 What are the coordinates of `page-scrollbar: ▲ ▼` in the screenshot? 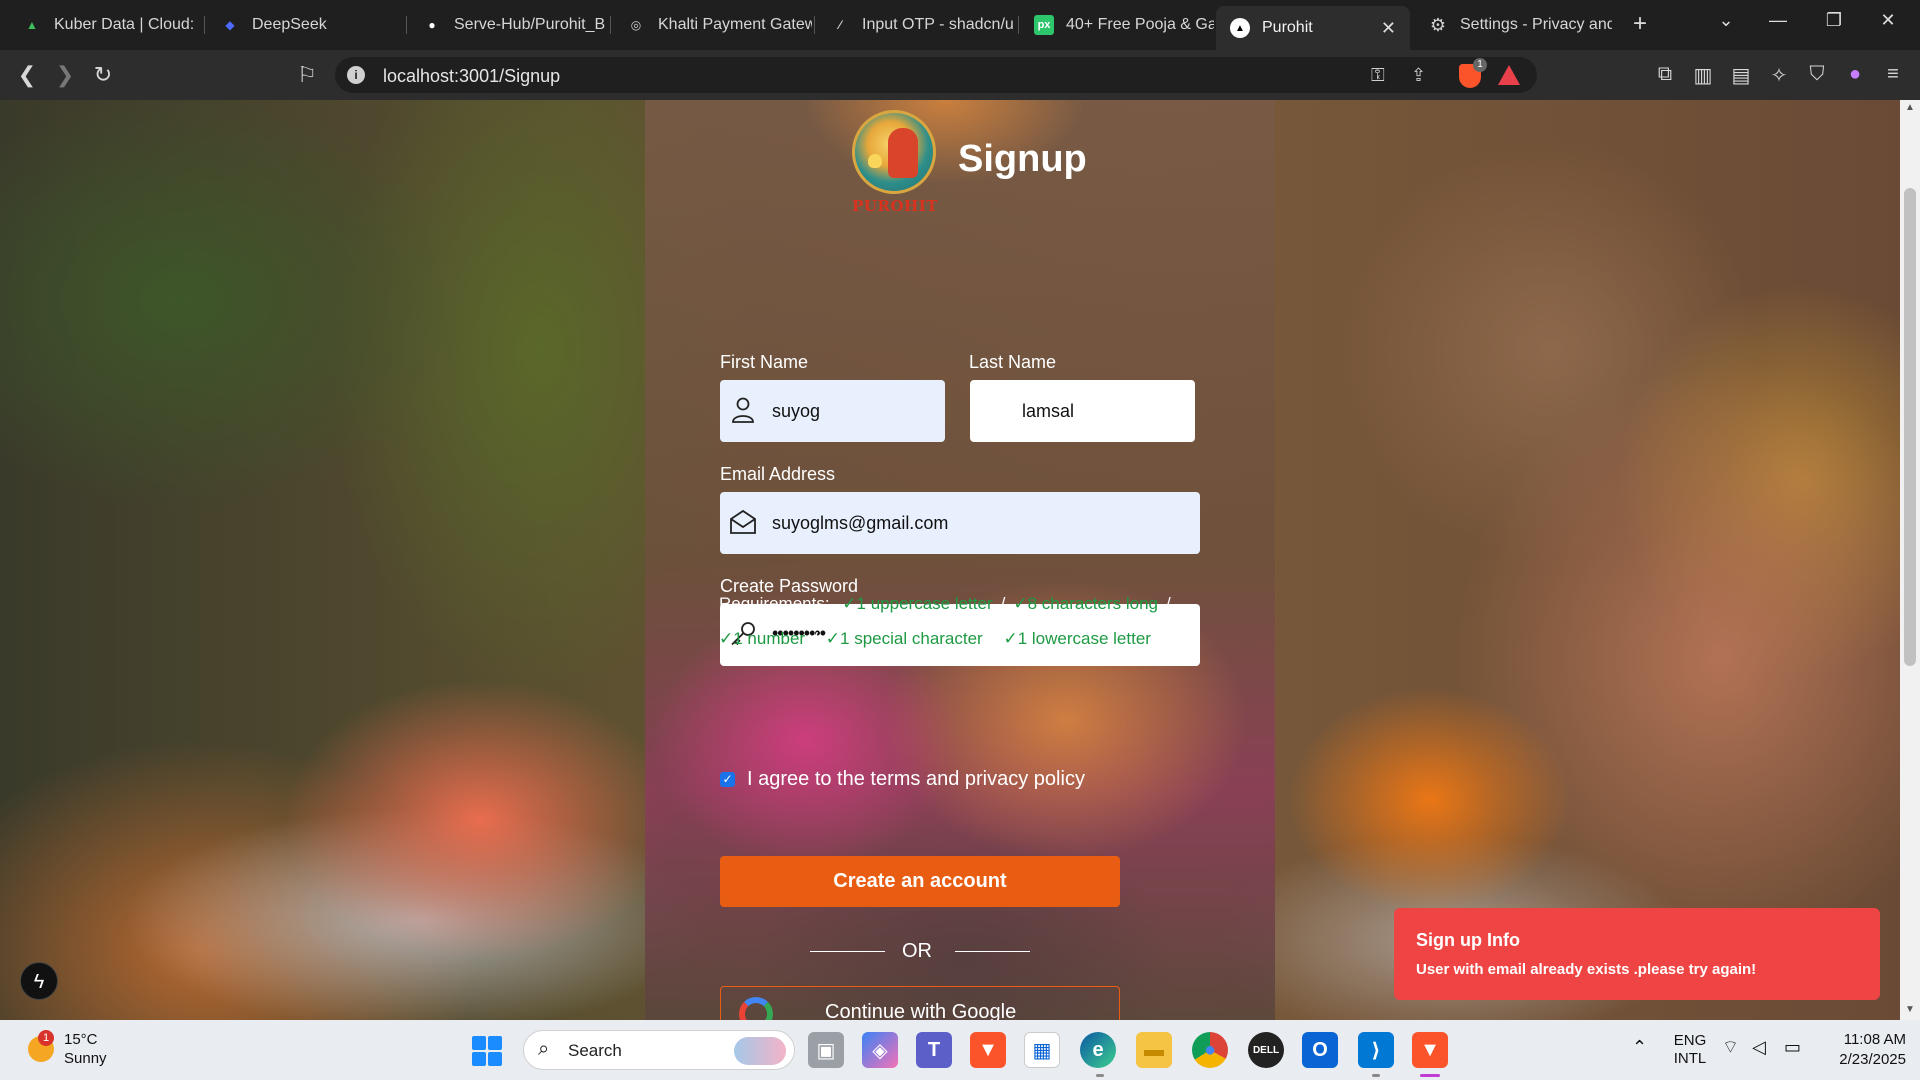 It's located at (1910, 560).